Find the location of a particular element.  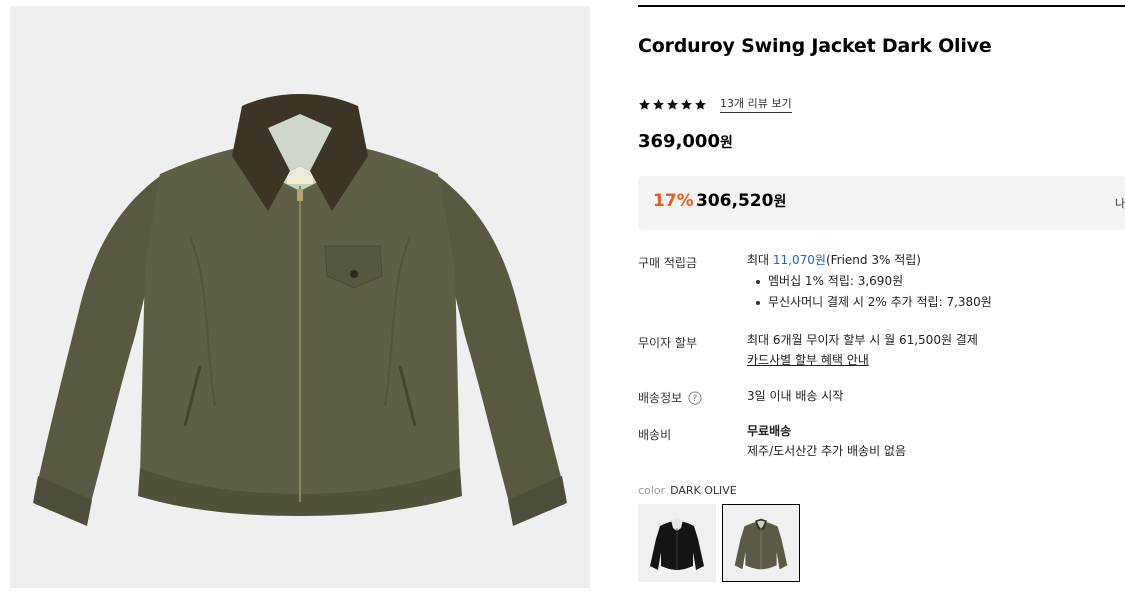

points-max-amount: 11,070원 is located at coordinates (799, 260).